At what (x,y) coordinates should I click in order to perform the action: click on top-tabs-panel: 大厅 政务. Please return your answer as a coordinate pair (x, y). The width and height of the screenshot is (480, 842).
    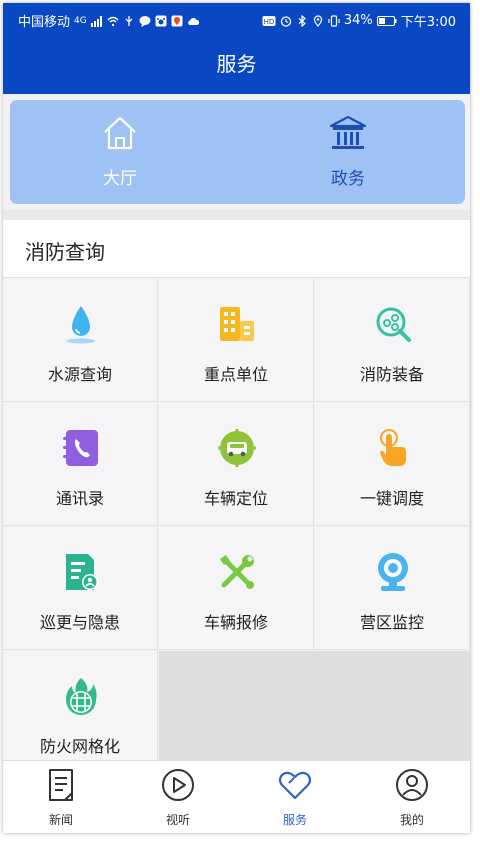
    Looking at the image, I should click on (237, 152).